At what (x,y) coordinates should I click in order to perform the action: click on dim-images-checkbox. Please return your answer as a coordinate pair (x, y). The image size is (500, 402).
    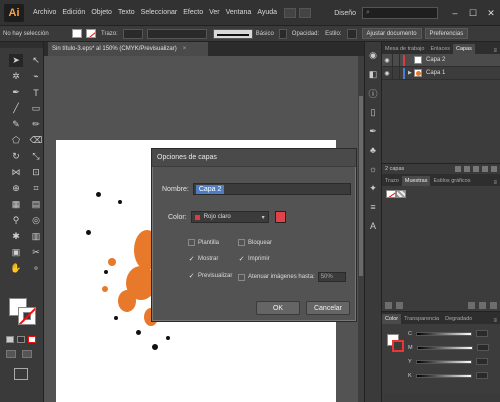
    Looking at the image, I should click on (241, 277).